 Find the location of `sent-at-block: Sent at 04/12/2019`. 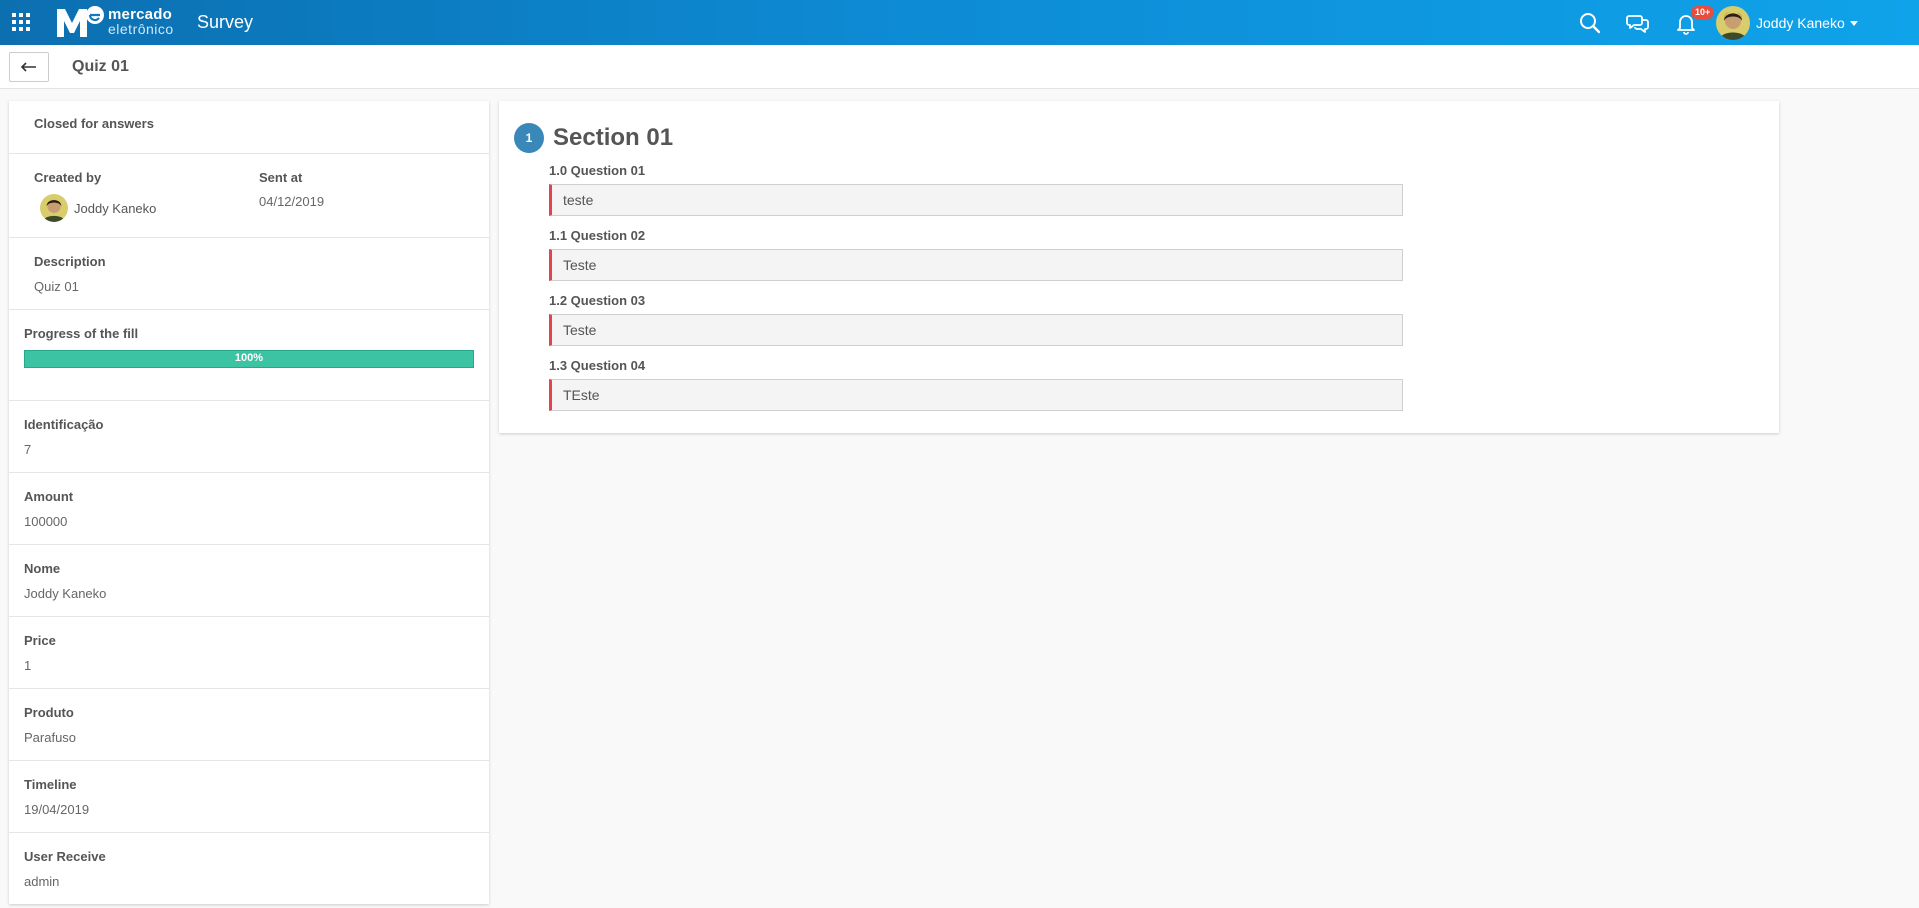

sent-at-block: Sent at 04/12/2019 is located at coordinates (291, 189).